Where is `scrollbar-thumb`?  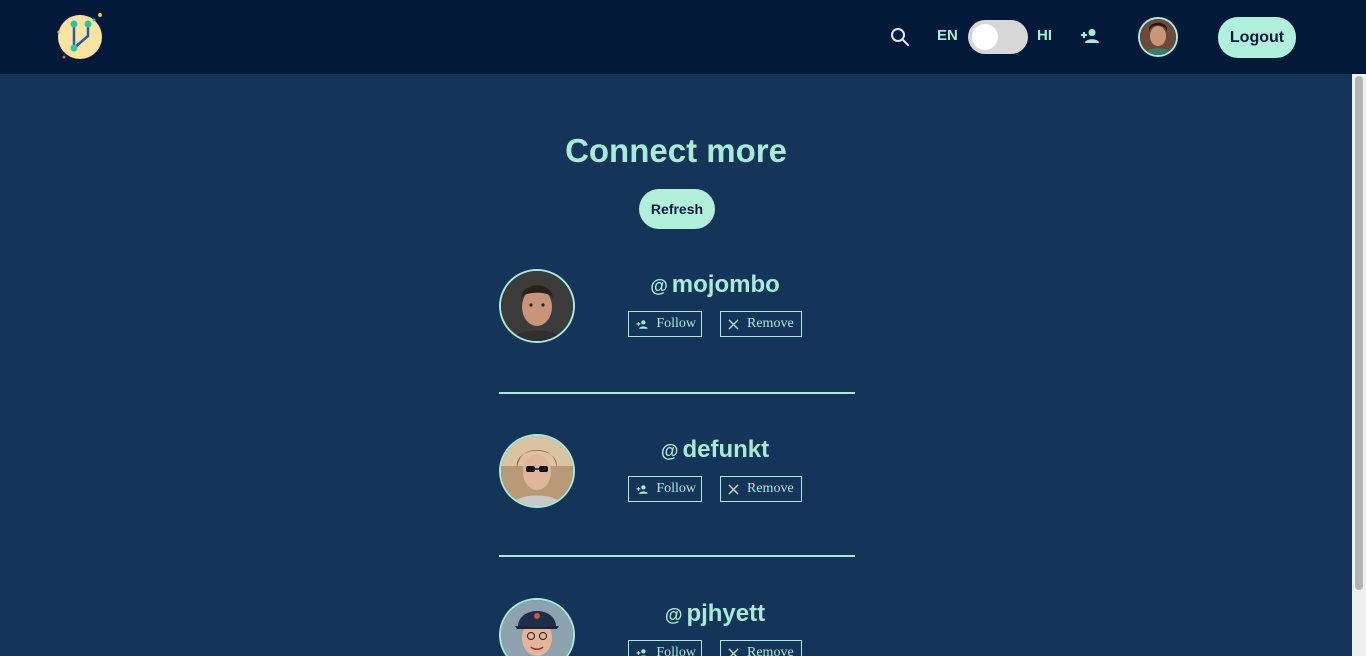
scrollbar-thumb is located at coordinates (1359, 333).